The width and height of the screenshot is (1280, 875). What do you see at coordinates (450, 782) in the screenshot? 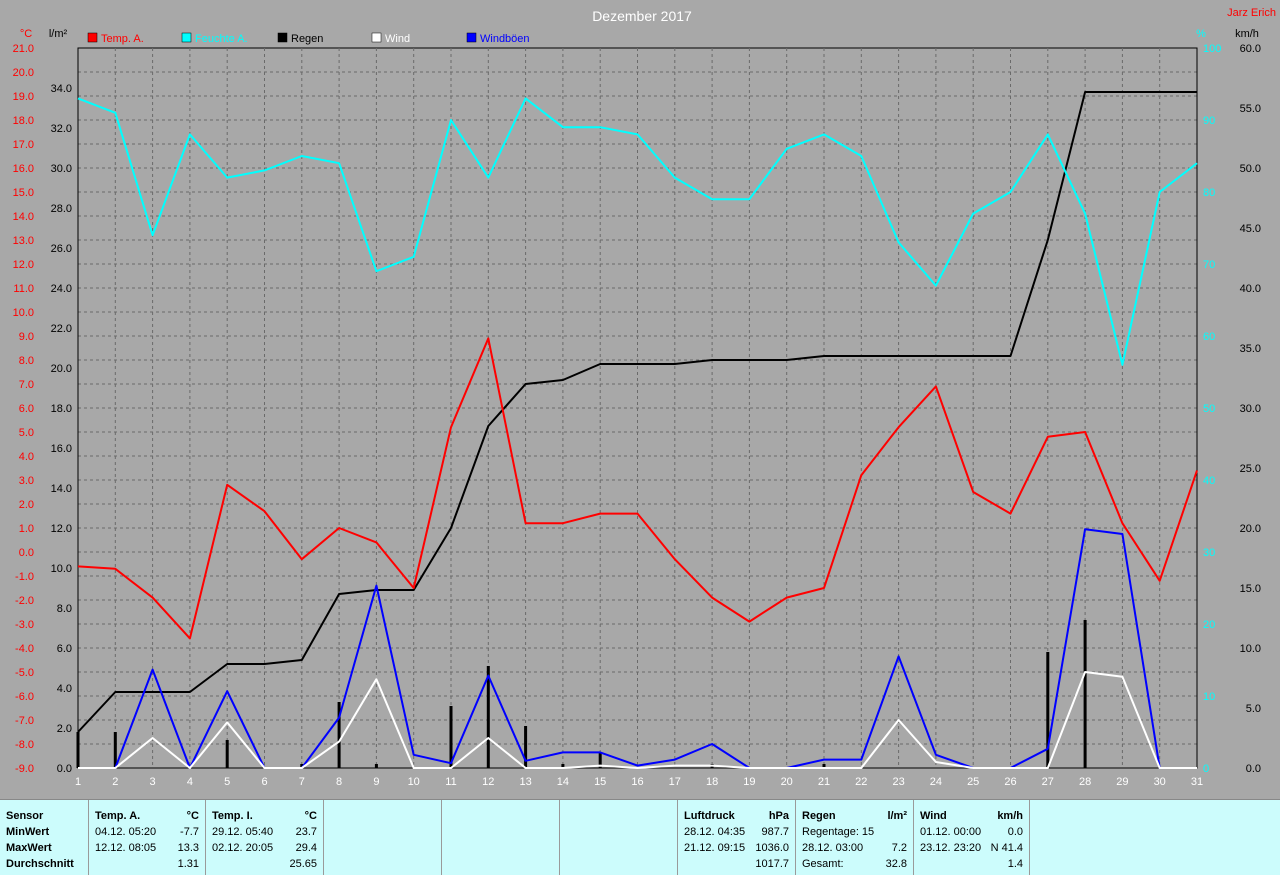
I see `x-tick-label: 11` at bounding box center [450, 782].